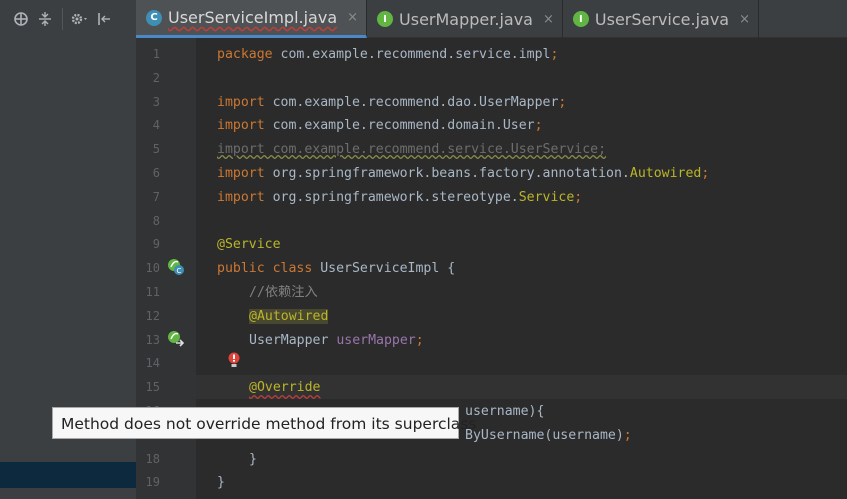 The image size is (847, 499). I want to click on code-line-9: @Service, so click(249, 245).